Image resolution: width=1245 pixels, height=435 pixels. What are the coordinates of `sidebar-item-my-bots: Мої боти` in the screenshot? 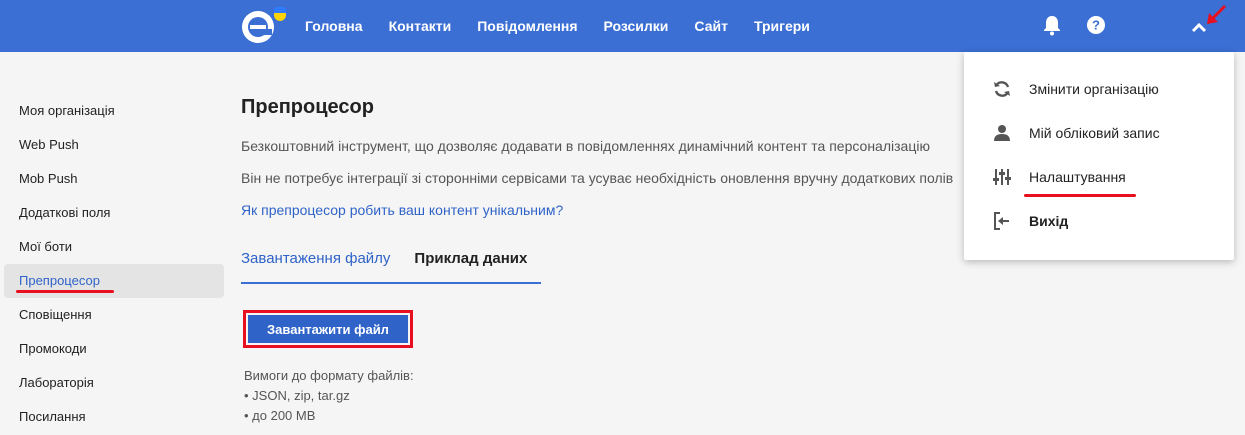 It's located at (112, 247).